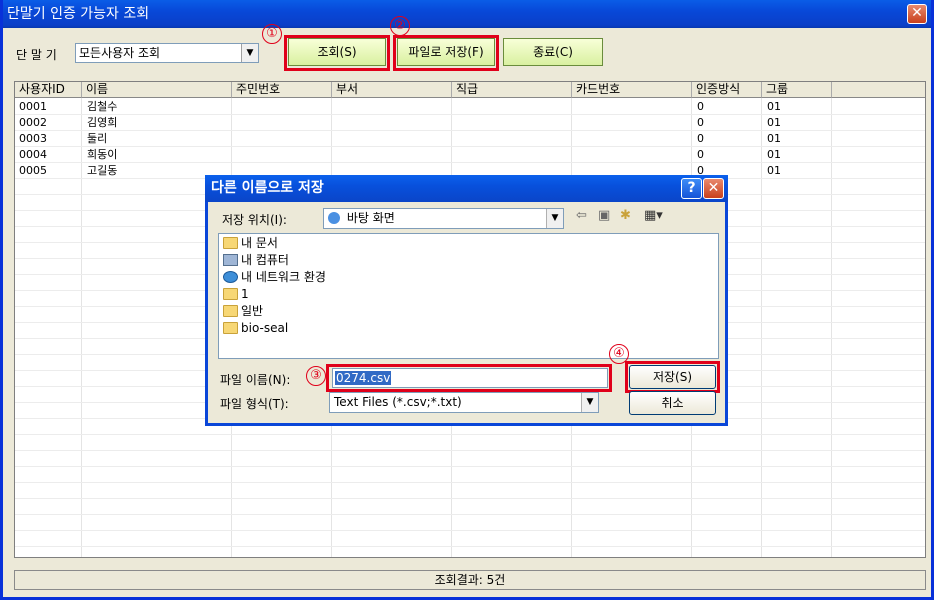 This screenshot has width=934, height=600. What do you see at coordinates (259, 243) in the screenshot?
I see `list-item-label: 내 문서` at bounding box center [259, 243].